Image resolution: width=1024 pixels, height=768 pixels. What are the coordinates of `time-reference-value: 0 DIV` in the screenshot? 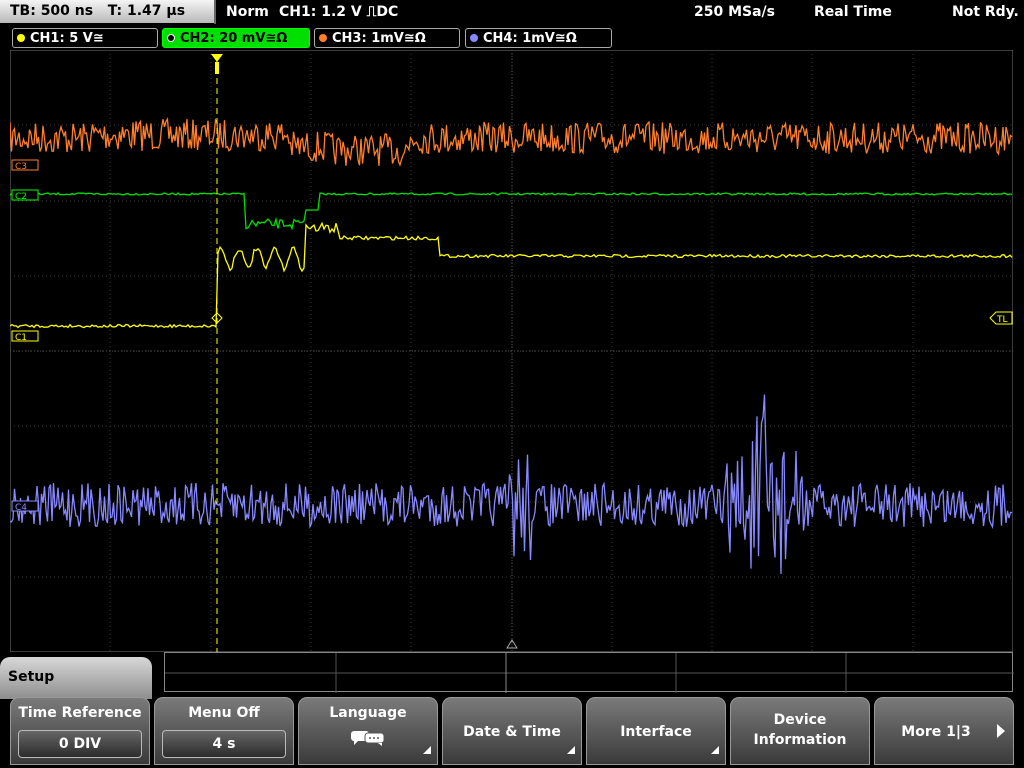 It's located at (80, 744).